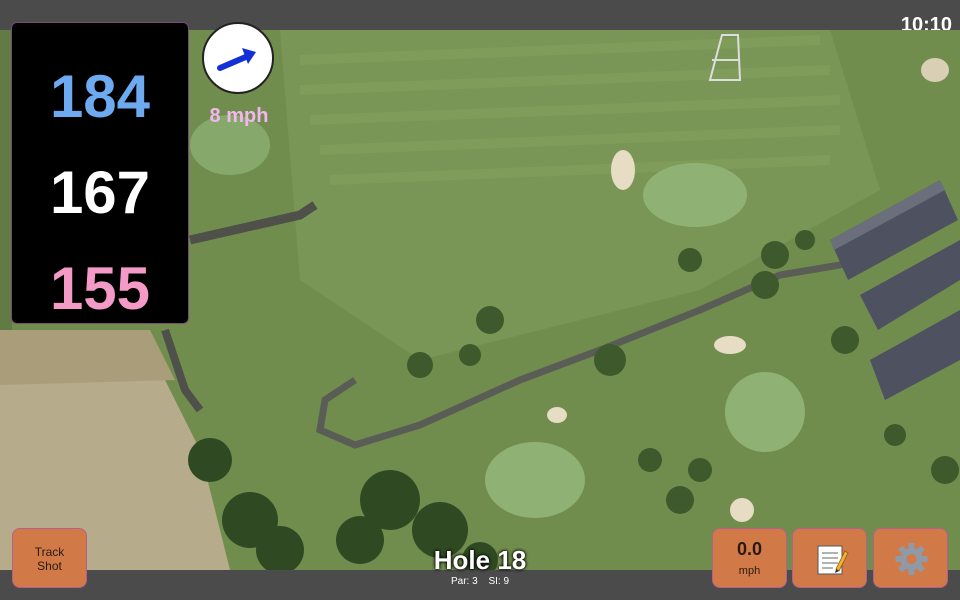 The width and height of the screenshot is (960, 600). I want to click on arrow-icon, so click(236, 59).